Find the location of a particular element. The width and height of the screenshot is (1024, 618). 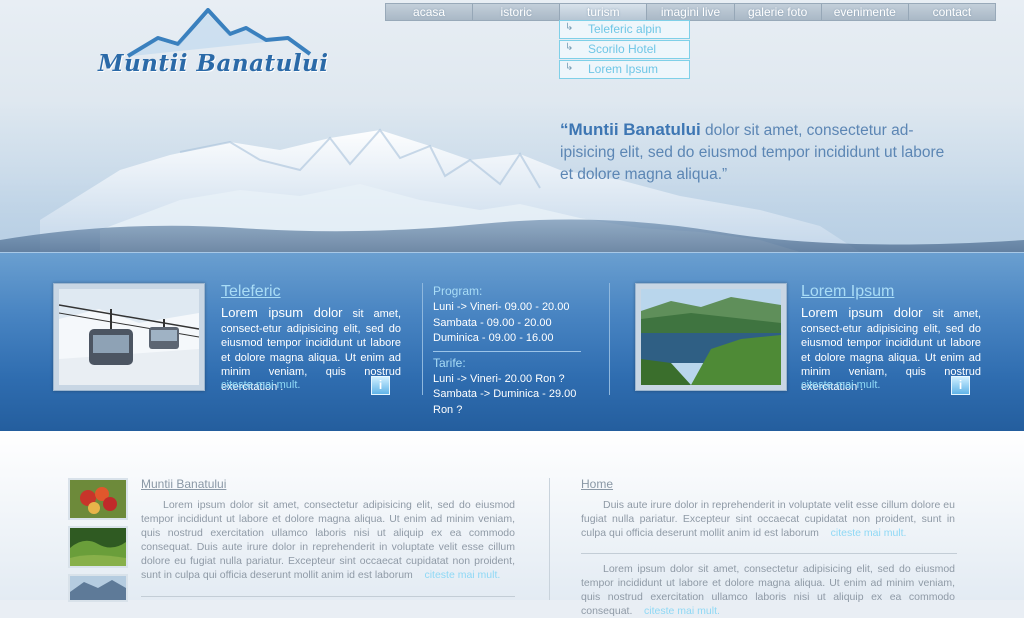

teleferic-photo is located at coordinates (129, 337).